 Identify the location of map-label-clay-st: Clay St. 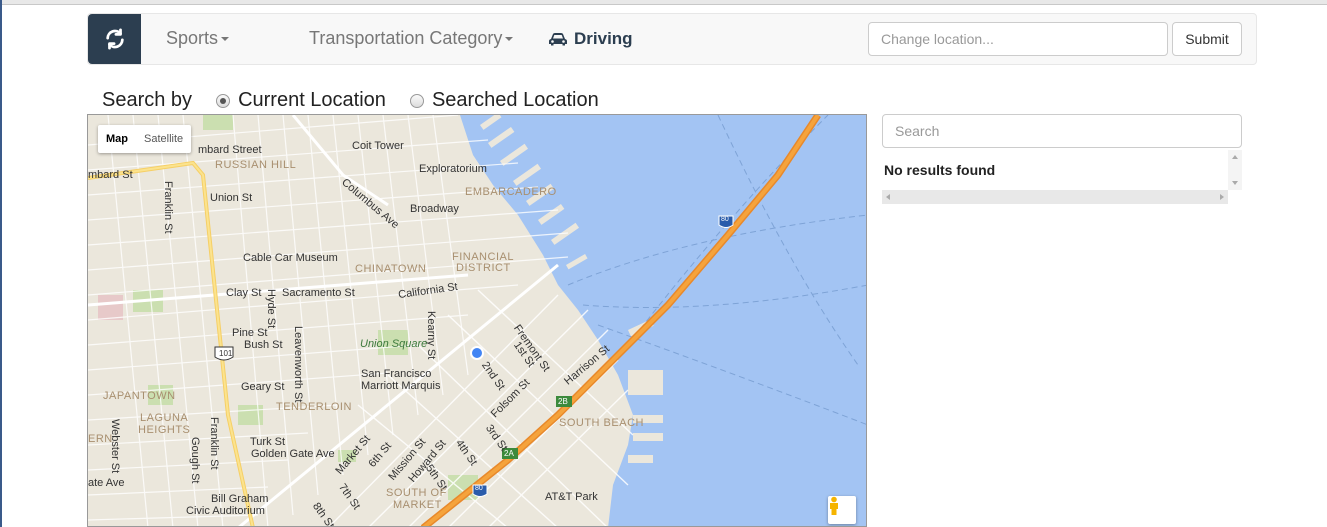
(244, 293).